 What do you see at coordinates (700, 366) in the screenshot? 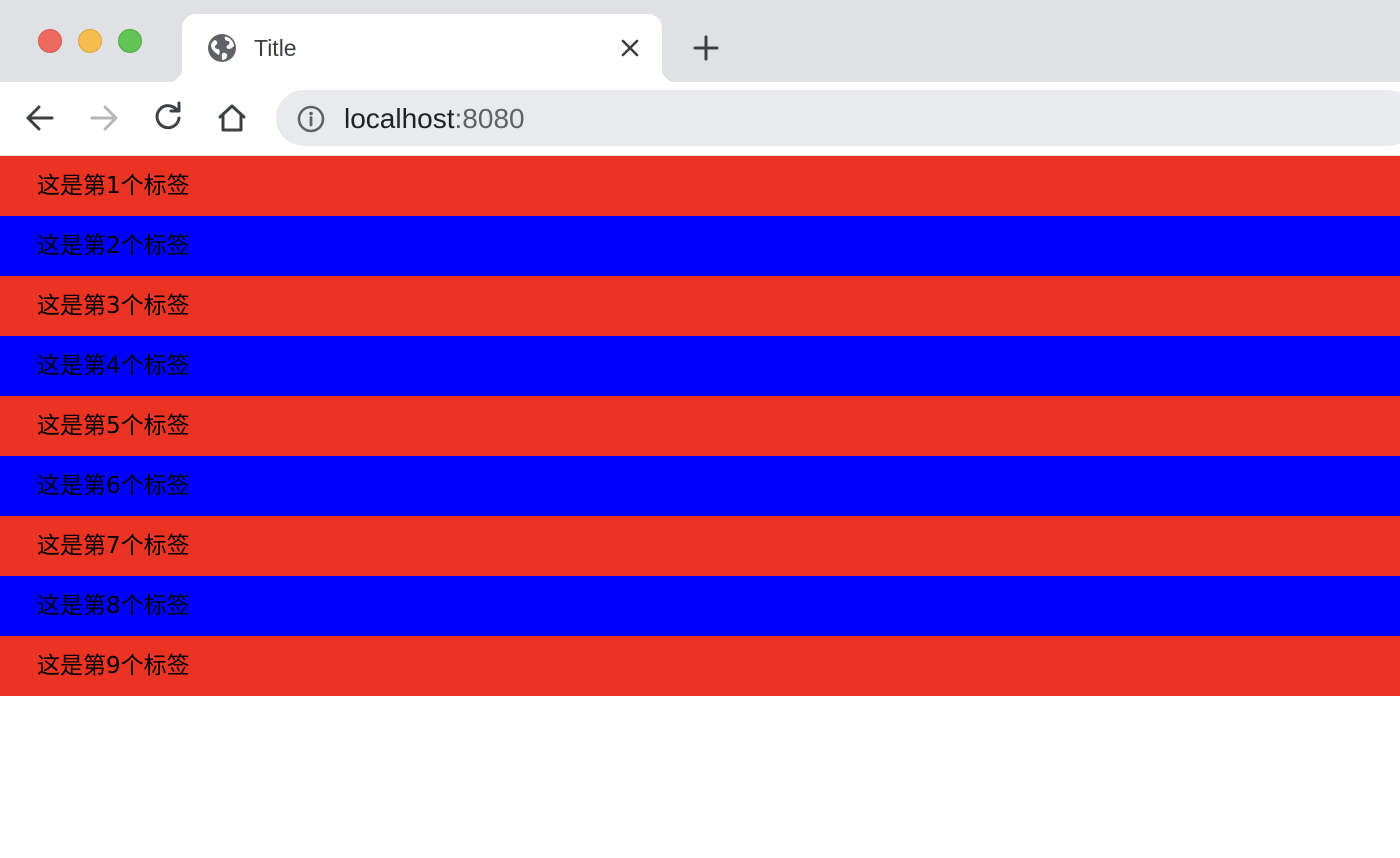
I see `list-item: 这是第4个标签` at bounding box center [700, 366].